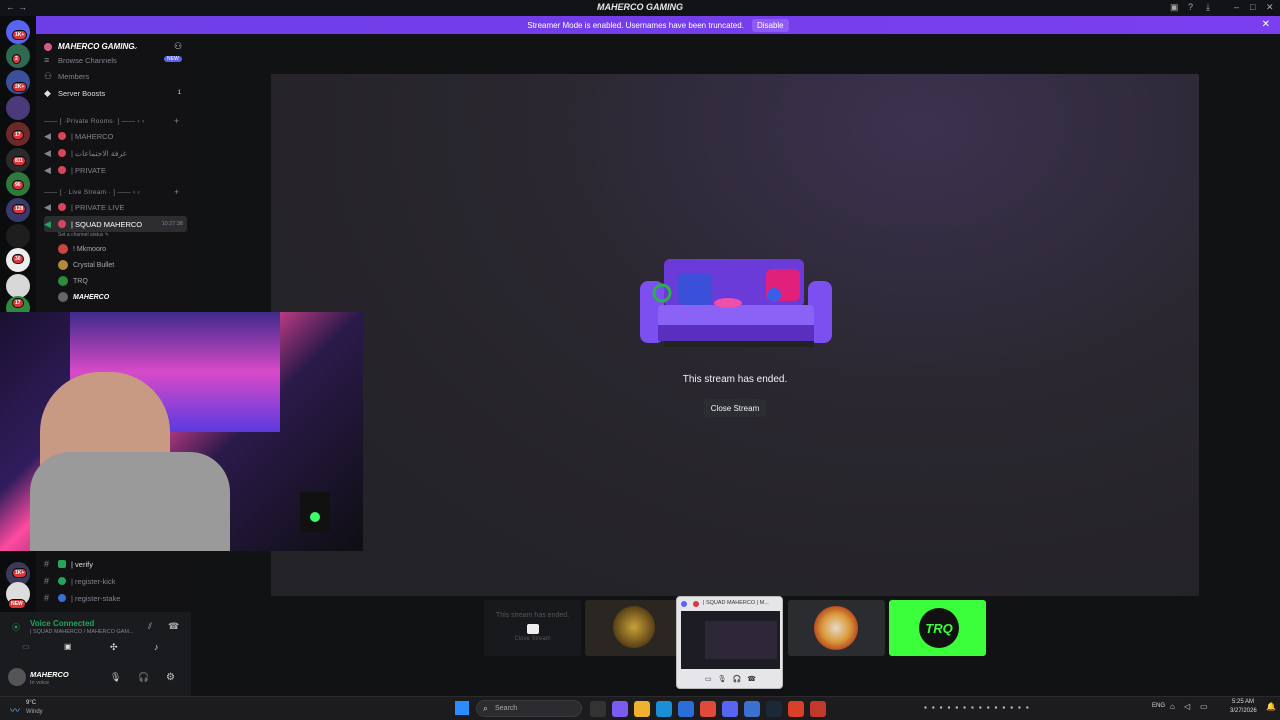  Describe the element at coordinates (937, 628) in the screenshot. I see `participant-tile: TRQ` at that location.